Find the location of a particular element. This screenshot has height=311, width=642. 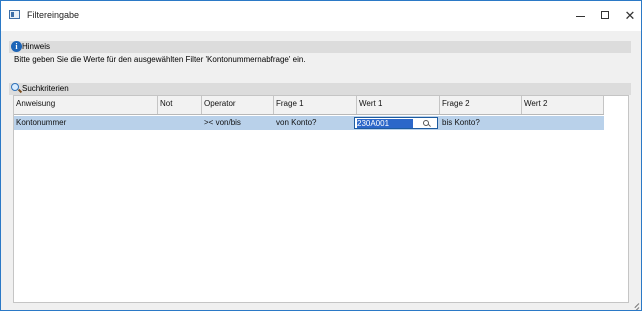

title-bar: Filtereingabe ✕ is located at coordinates (321, 16).